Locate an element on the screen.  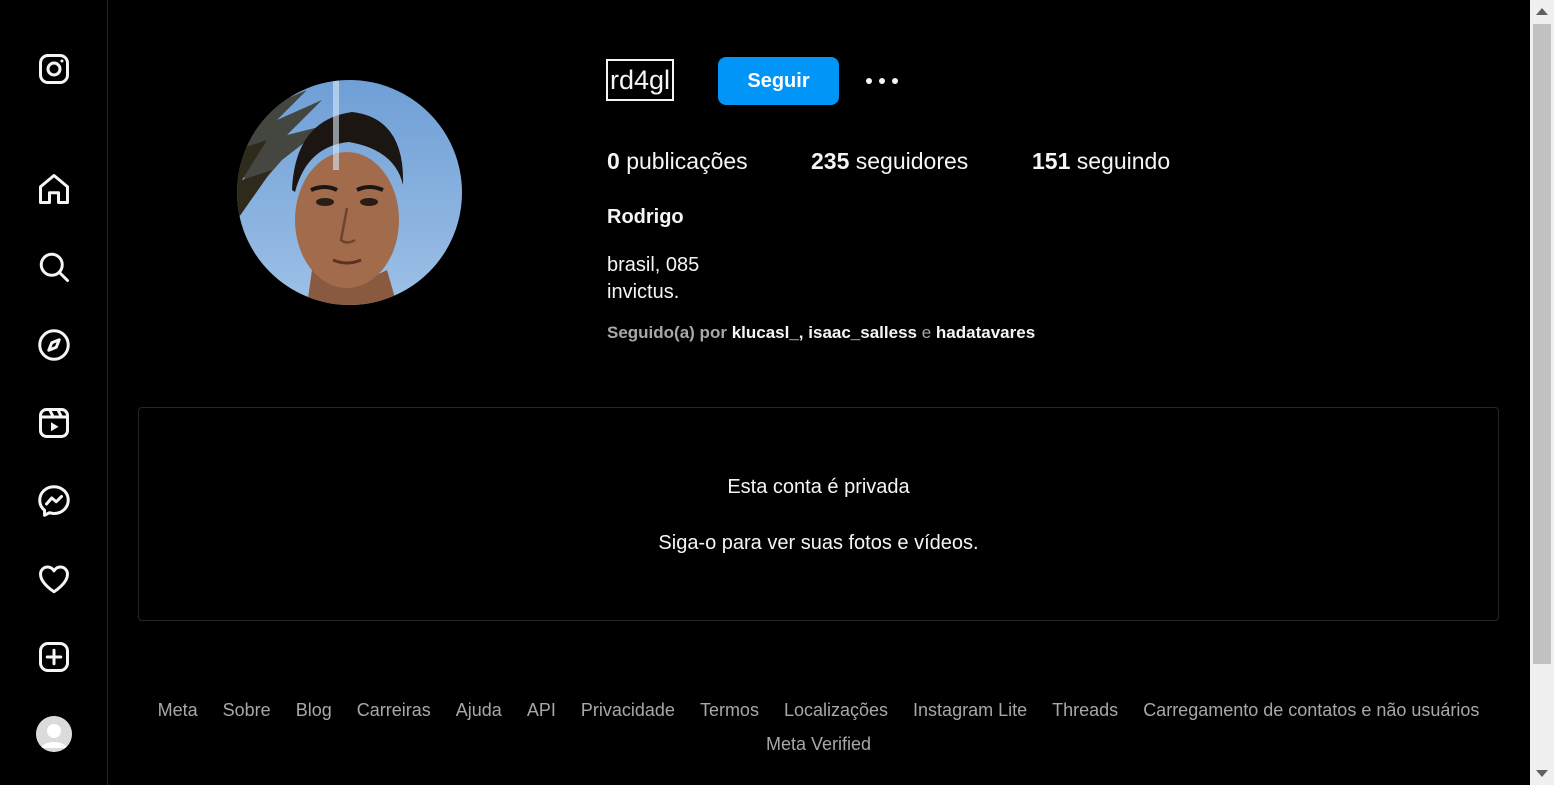
footer-link: Carreiras is located at coordinates (394, 710).